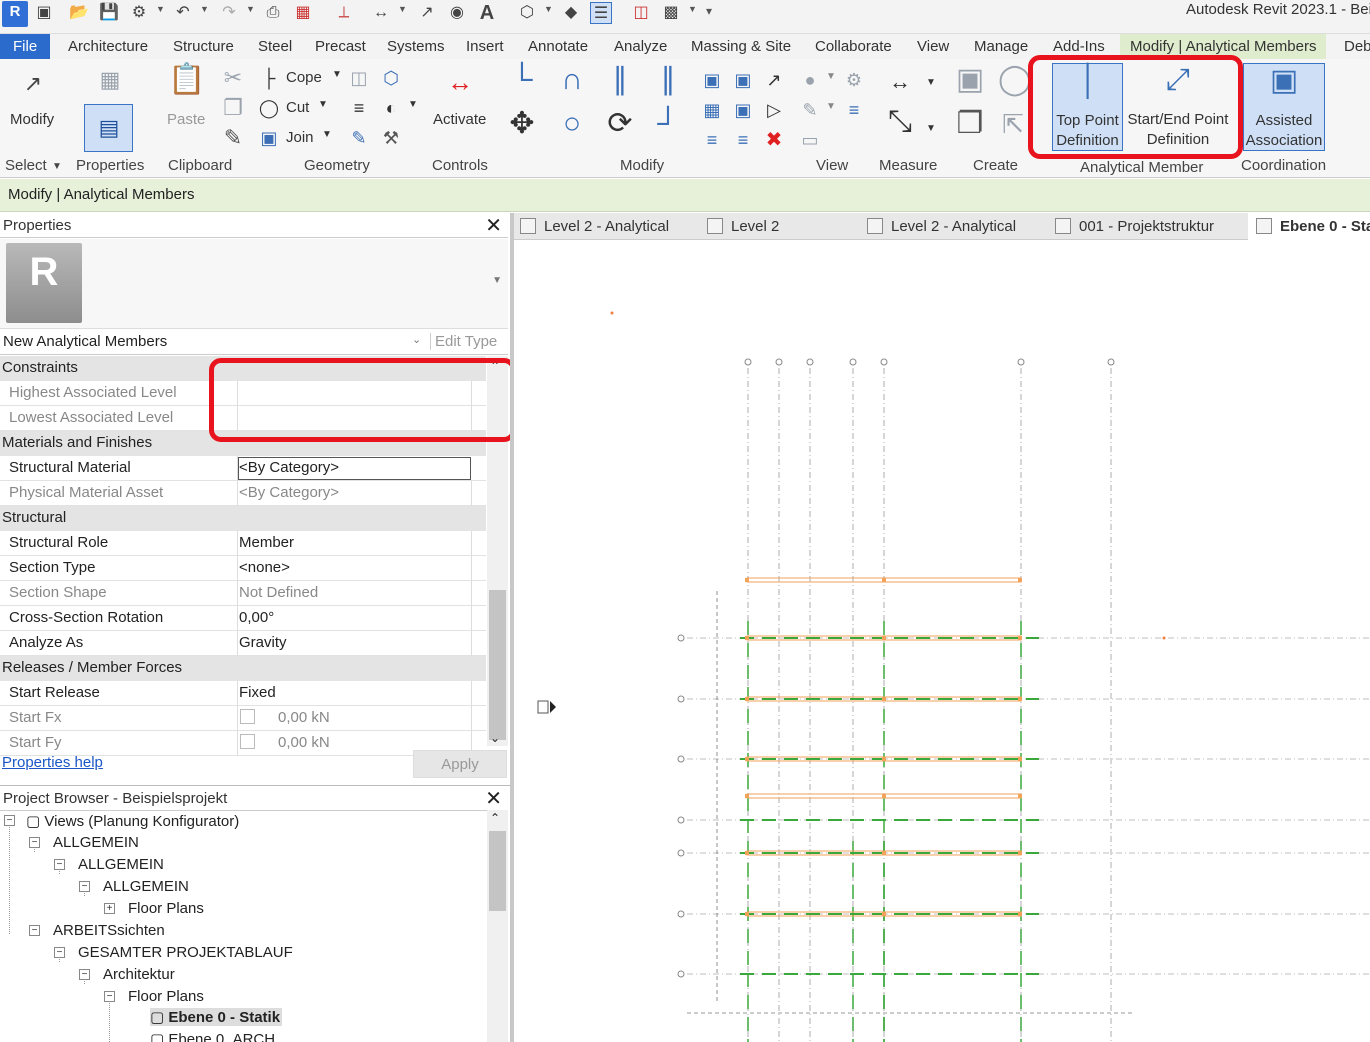 This screenshot has height=1042, width=1370. What do you see at coordinates (774, 80) in the screenshot?
I see `unpin-icon: ↗` at bounding box center [774, 80].